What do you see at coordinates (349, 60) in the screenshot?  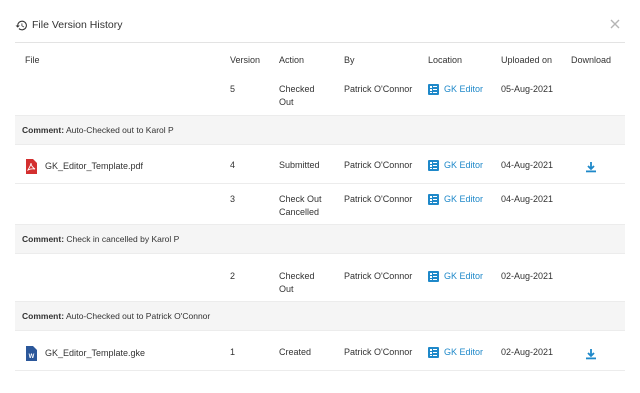 I see `col-by: By` at bounding box center [349, 60].